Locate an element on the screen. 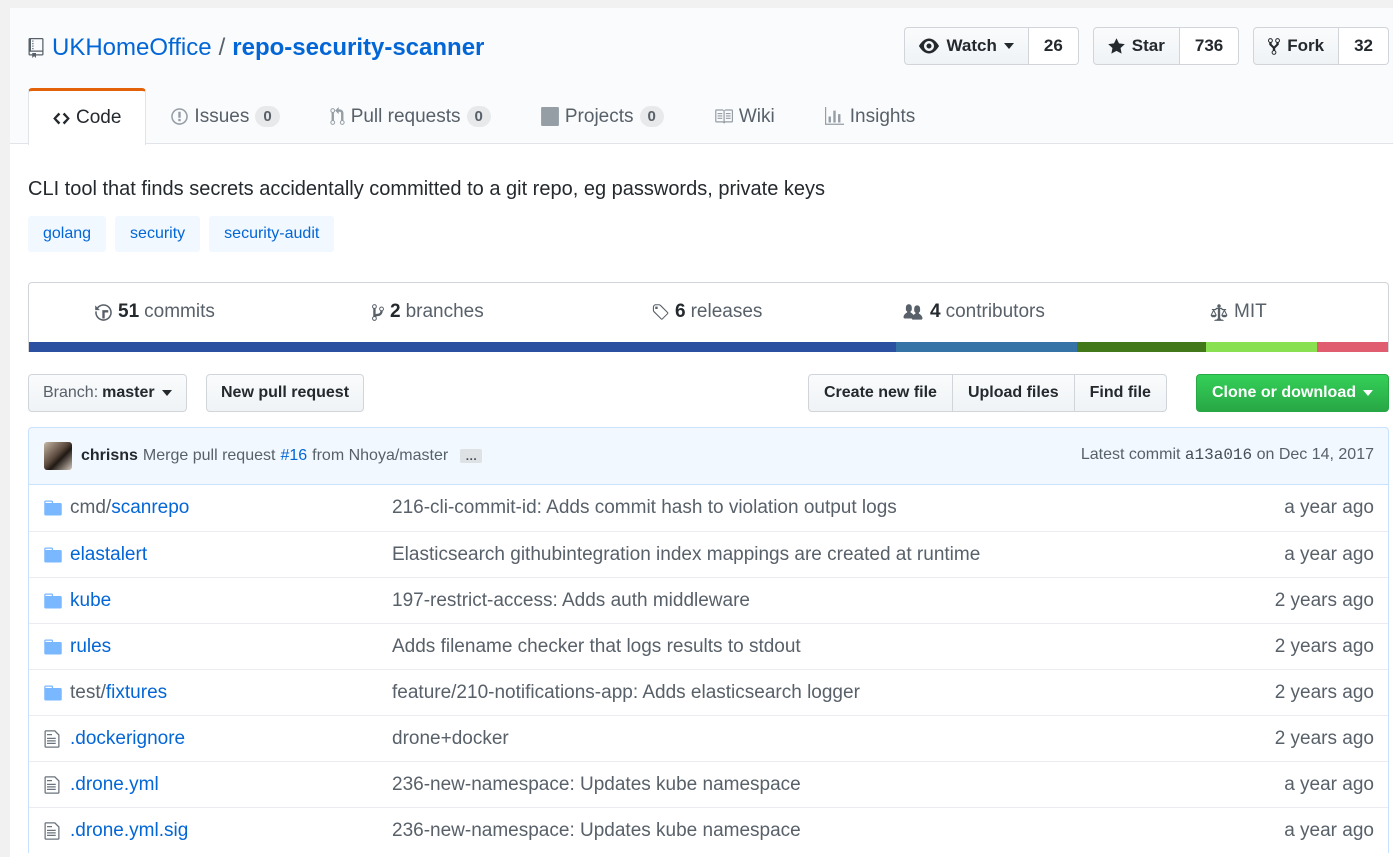  latest-commit-label: Latest commit is located at coordinates (1130, 454).